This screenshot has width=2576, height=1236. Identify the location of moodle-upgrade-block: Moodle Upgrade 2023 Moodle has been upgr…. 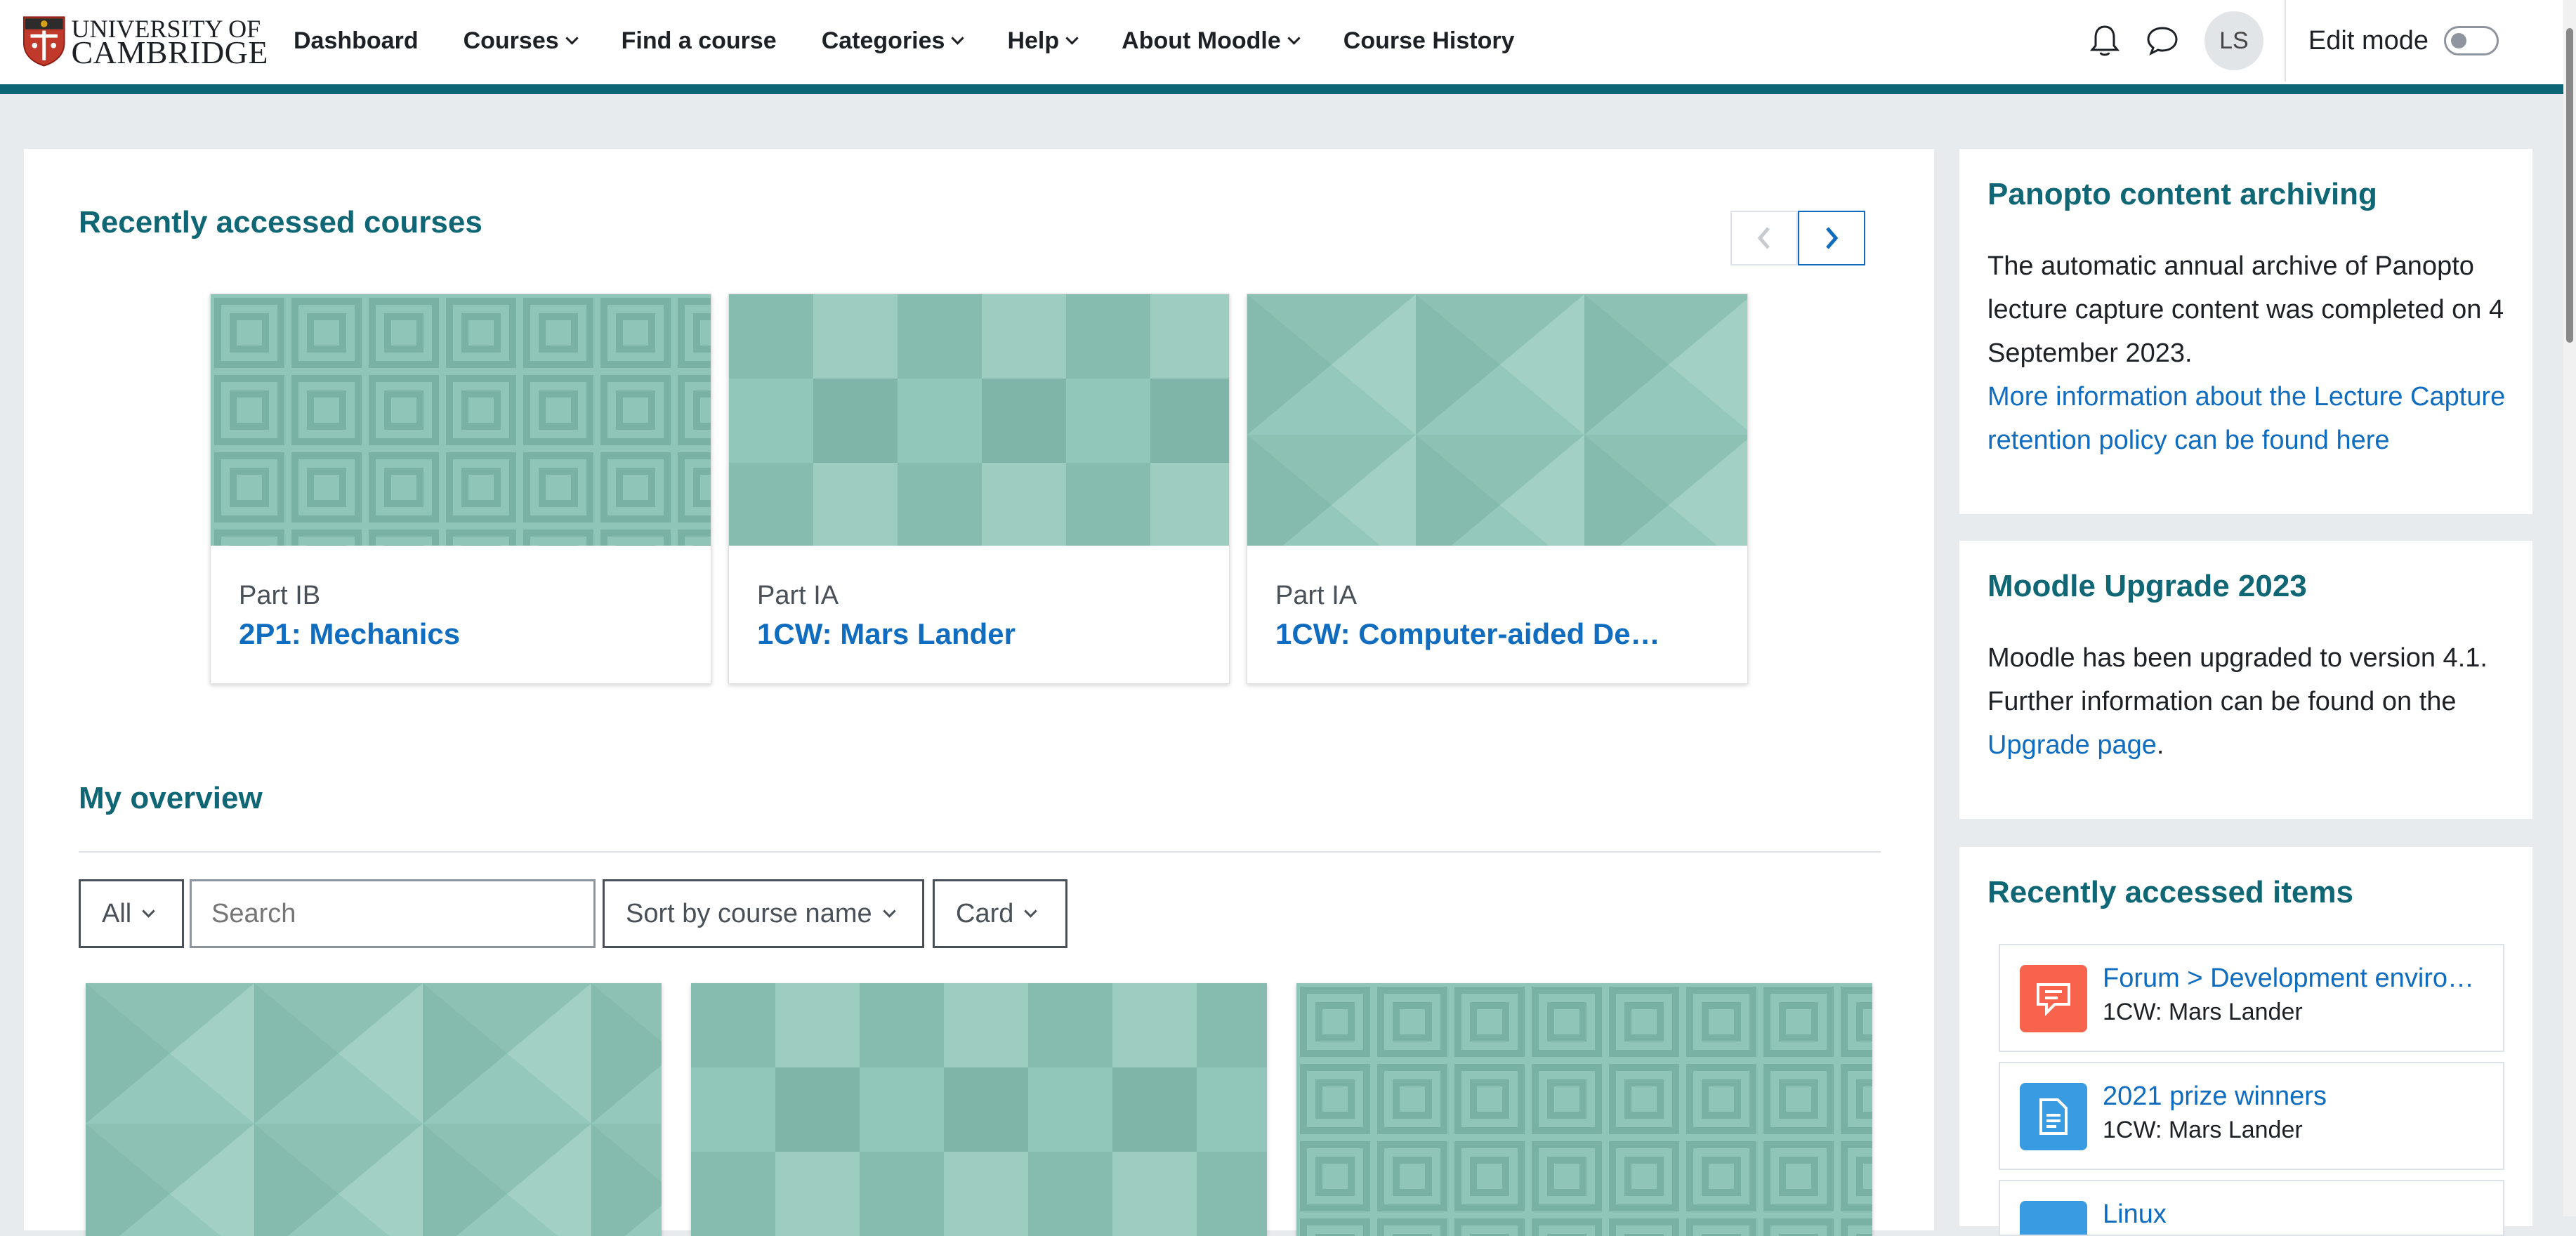
(2245, 680).